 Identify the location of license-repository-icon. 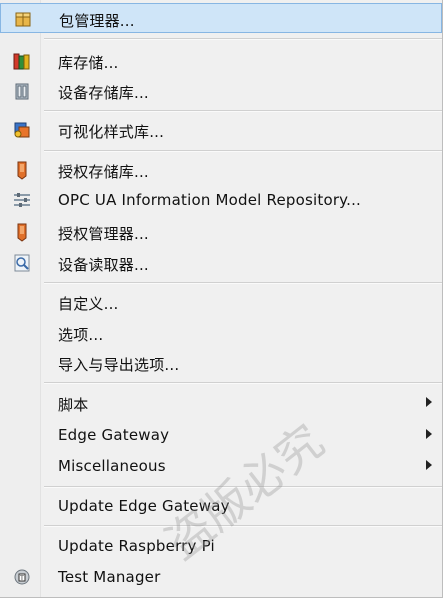
(22, 170).